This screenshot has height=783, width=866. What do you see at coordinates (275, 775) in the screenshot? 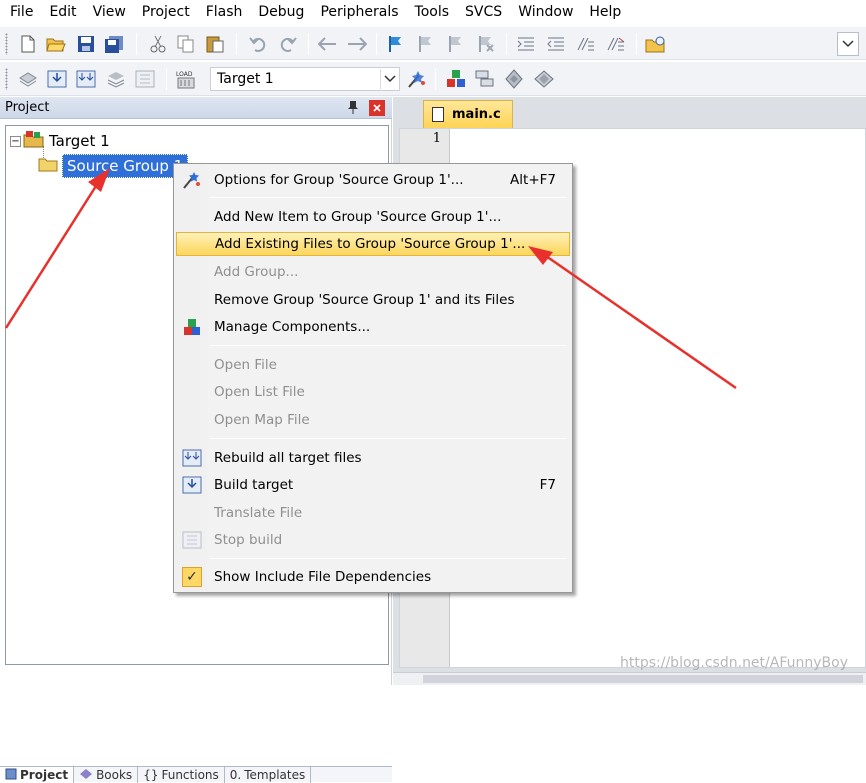
I see `tab-templates-label: Templates` at bounding box center [275, 775].